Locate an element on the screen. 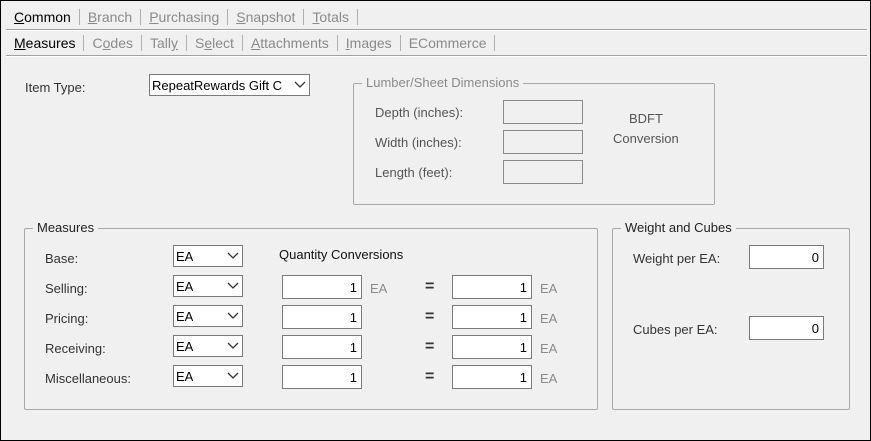 This screenshot has width=871, height=441. tab-ecommerce: ECommerce is located at coordinates (448, 43).